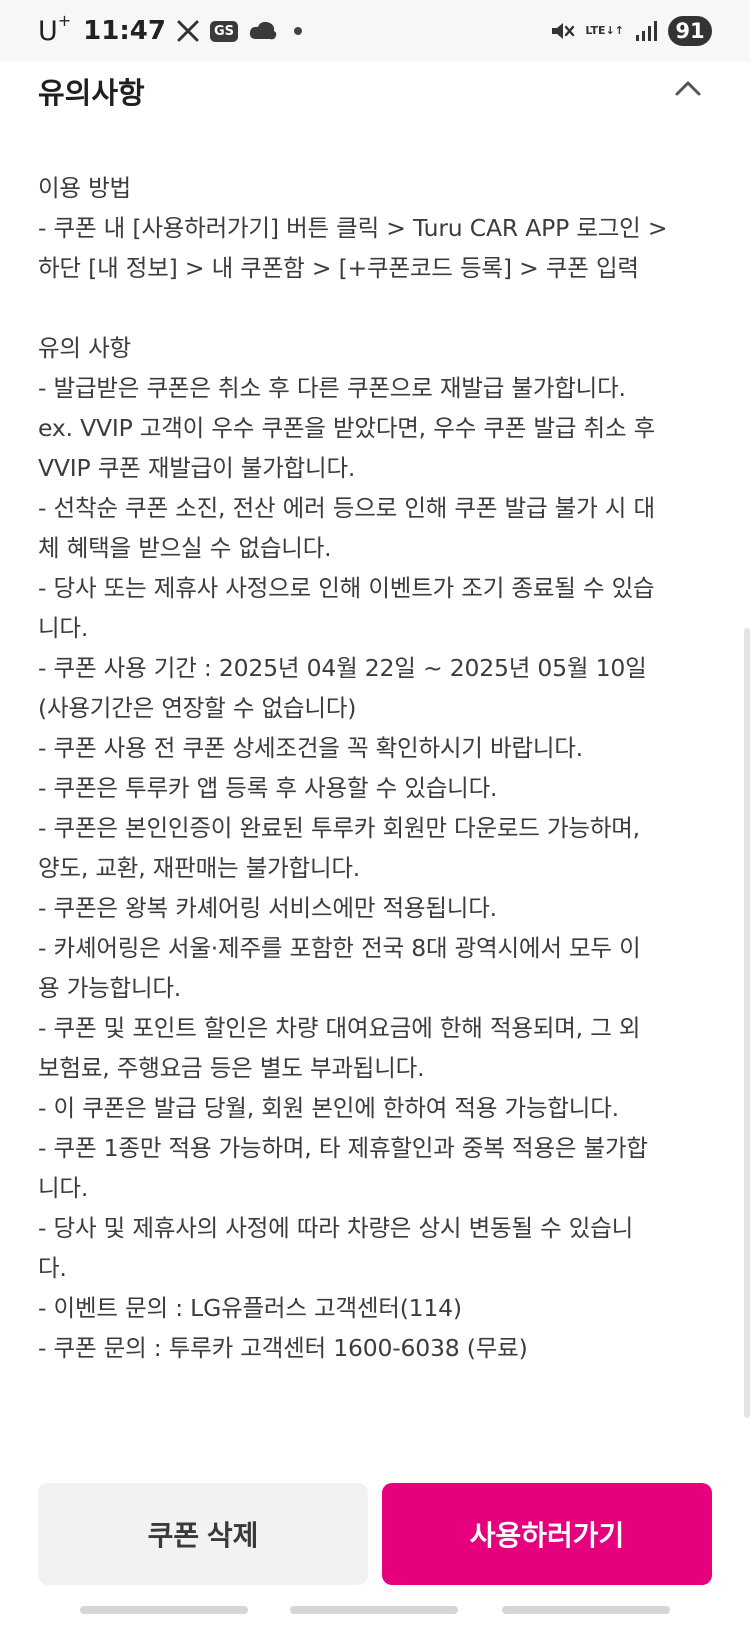 The height and width of the screenshot is (1625, 750). I want to click on notice-line: VVIP 쿠폰 재발급이 불가합니다., so click(197, 468).